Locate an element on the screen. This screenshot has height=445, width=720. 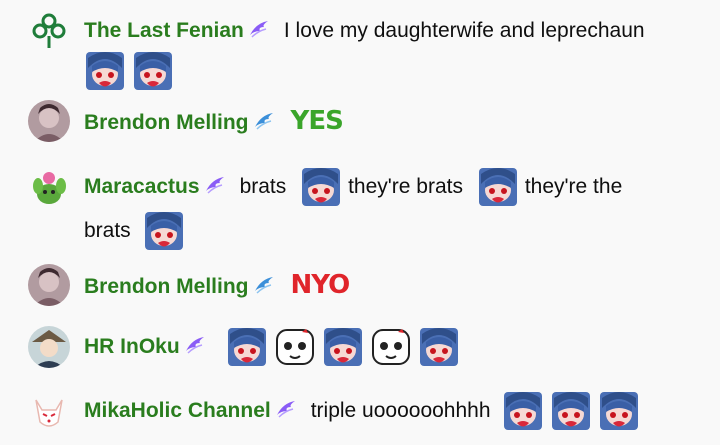
yes-emote: YES is located at coordinates (317, 121).